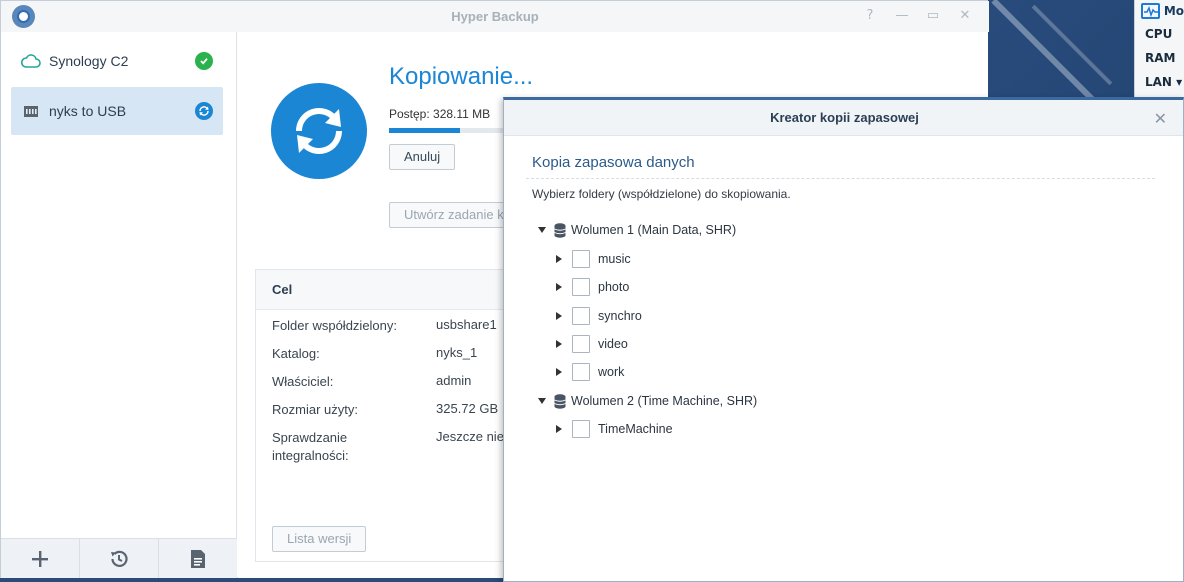  I want to click on folder-label: music, so click(614, 259).